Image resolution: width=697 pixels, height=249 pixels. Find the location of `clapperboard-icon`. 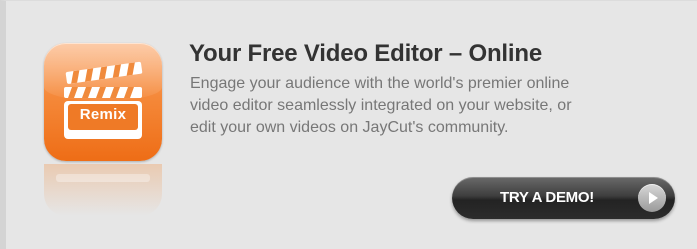

clapperboard-icon is located at coordinates (103, 100).